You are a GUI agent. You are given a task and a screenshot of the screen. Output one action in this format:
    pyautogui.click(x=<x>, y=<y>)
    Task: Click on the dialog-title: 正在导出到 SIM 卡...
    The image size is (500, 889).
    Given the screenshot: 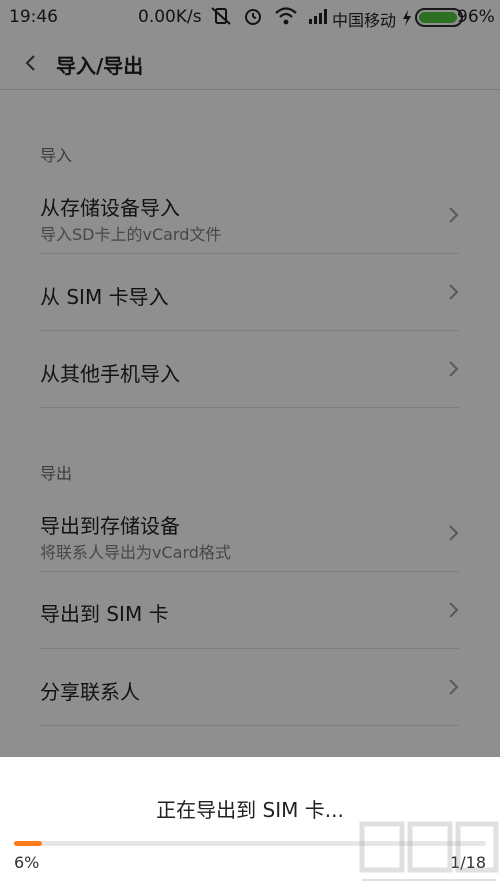 What is the action you would take?
    pyautogui.click(x=250, y=810)
    